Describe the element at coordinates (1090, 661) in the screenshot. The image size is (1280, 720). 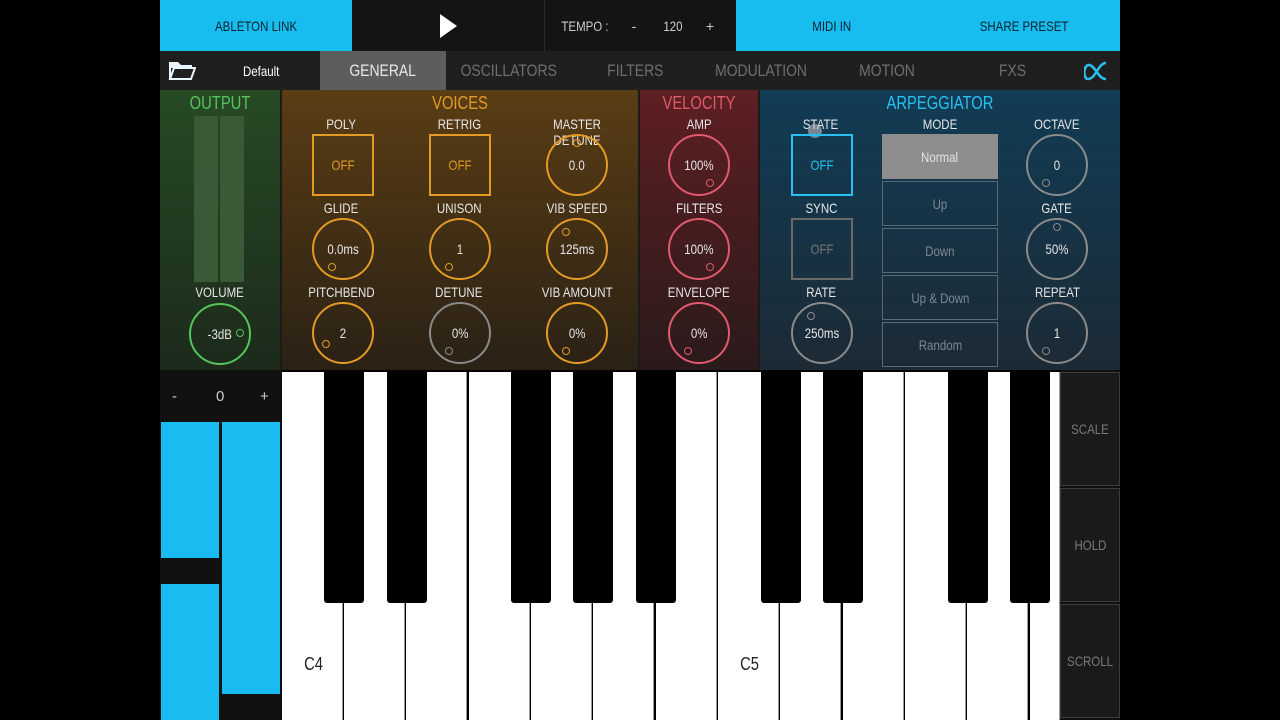
I see `scroll-button: SCROLL` at that location.